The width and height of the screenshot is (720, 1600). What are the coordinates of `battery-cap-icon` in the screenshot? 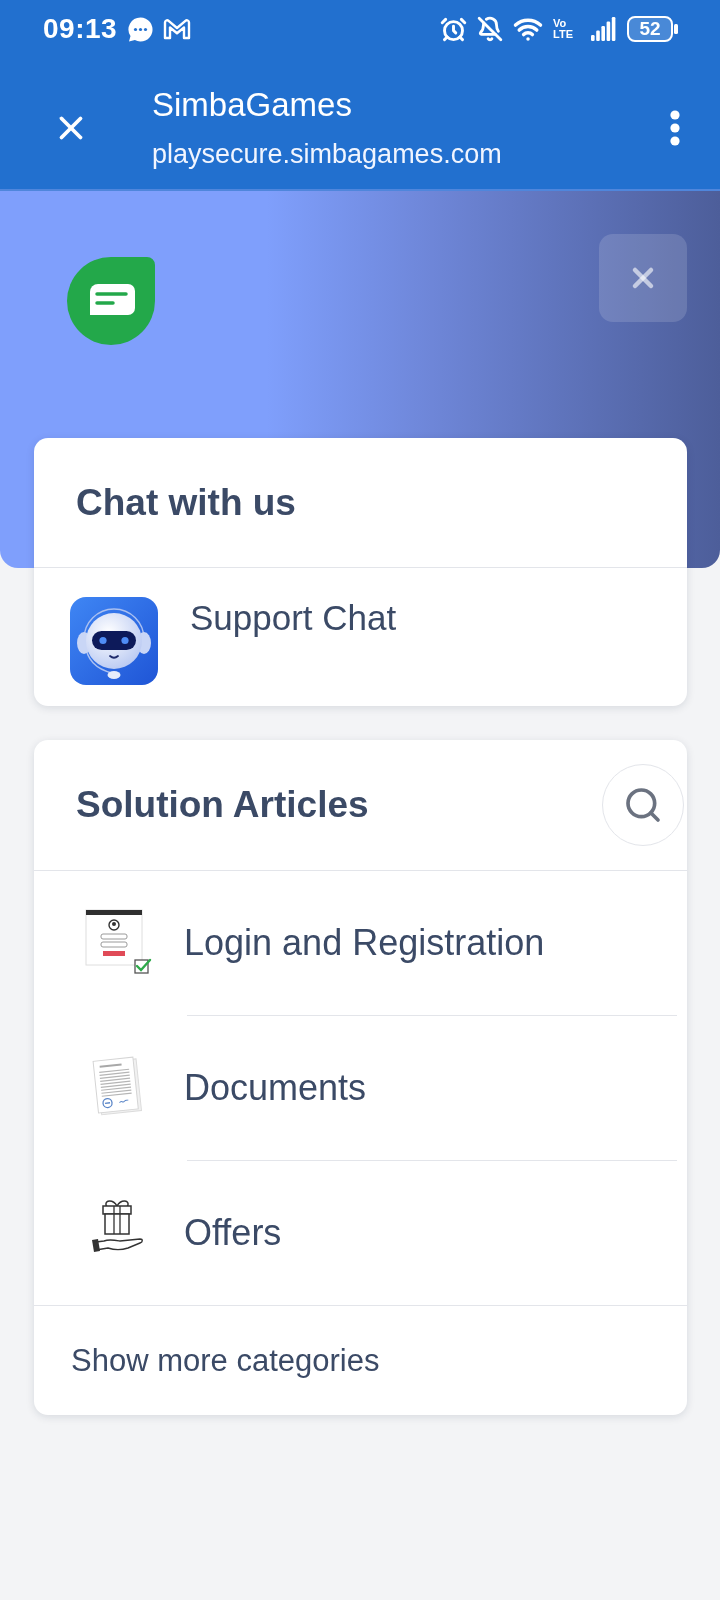 It's located at (676, 29).